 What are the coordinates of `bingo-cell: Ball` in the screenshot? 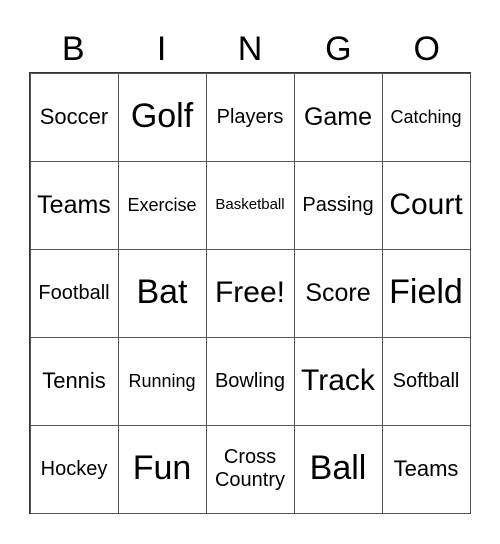 It's located at (338, 469).